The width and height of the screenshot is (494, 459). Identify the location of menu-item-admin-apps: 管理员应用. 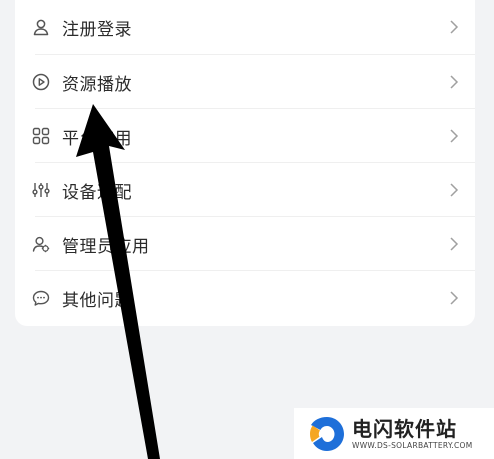
(245, 244).